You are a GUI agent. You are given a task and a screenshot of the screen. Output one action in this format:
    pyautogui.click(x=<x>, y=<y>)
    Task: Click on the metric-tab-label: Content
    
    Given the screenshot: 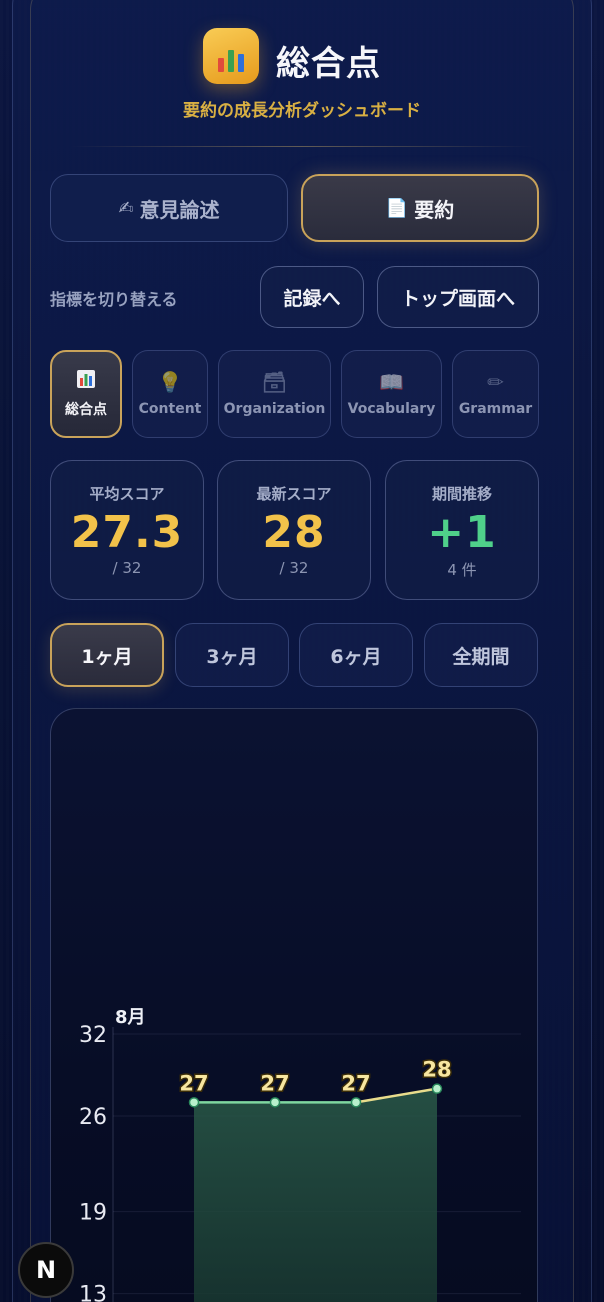 What is the action you would take?
    pyautogui.click(x=170, y=409)
    